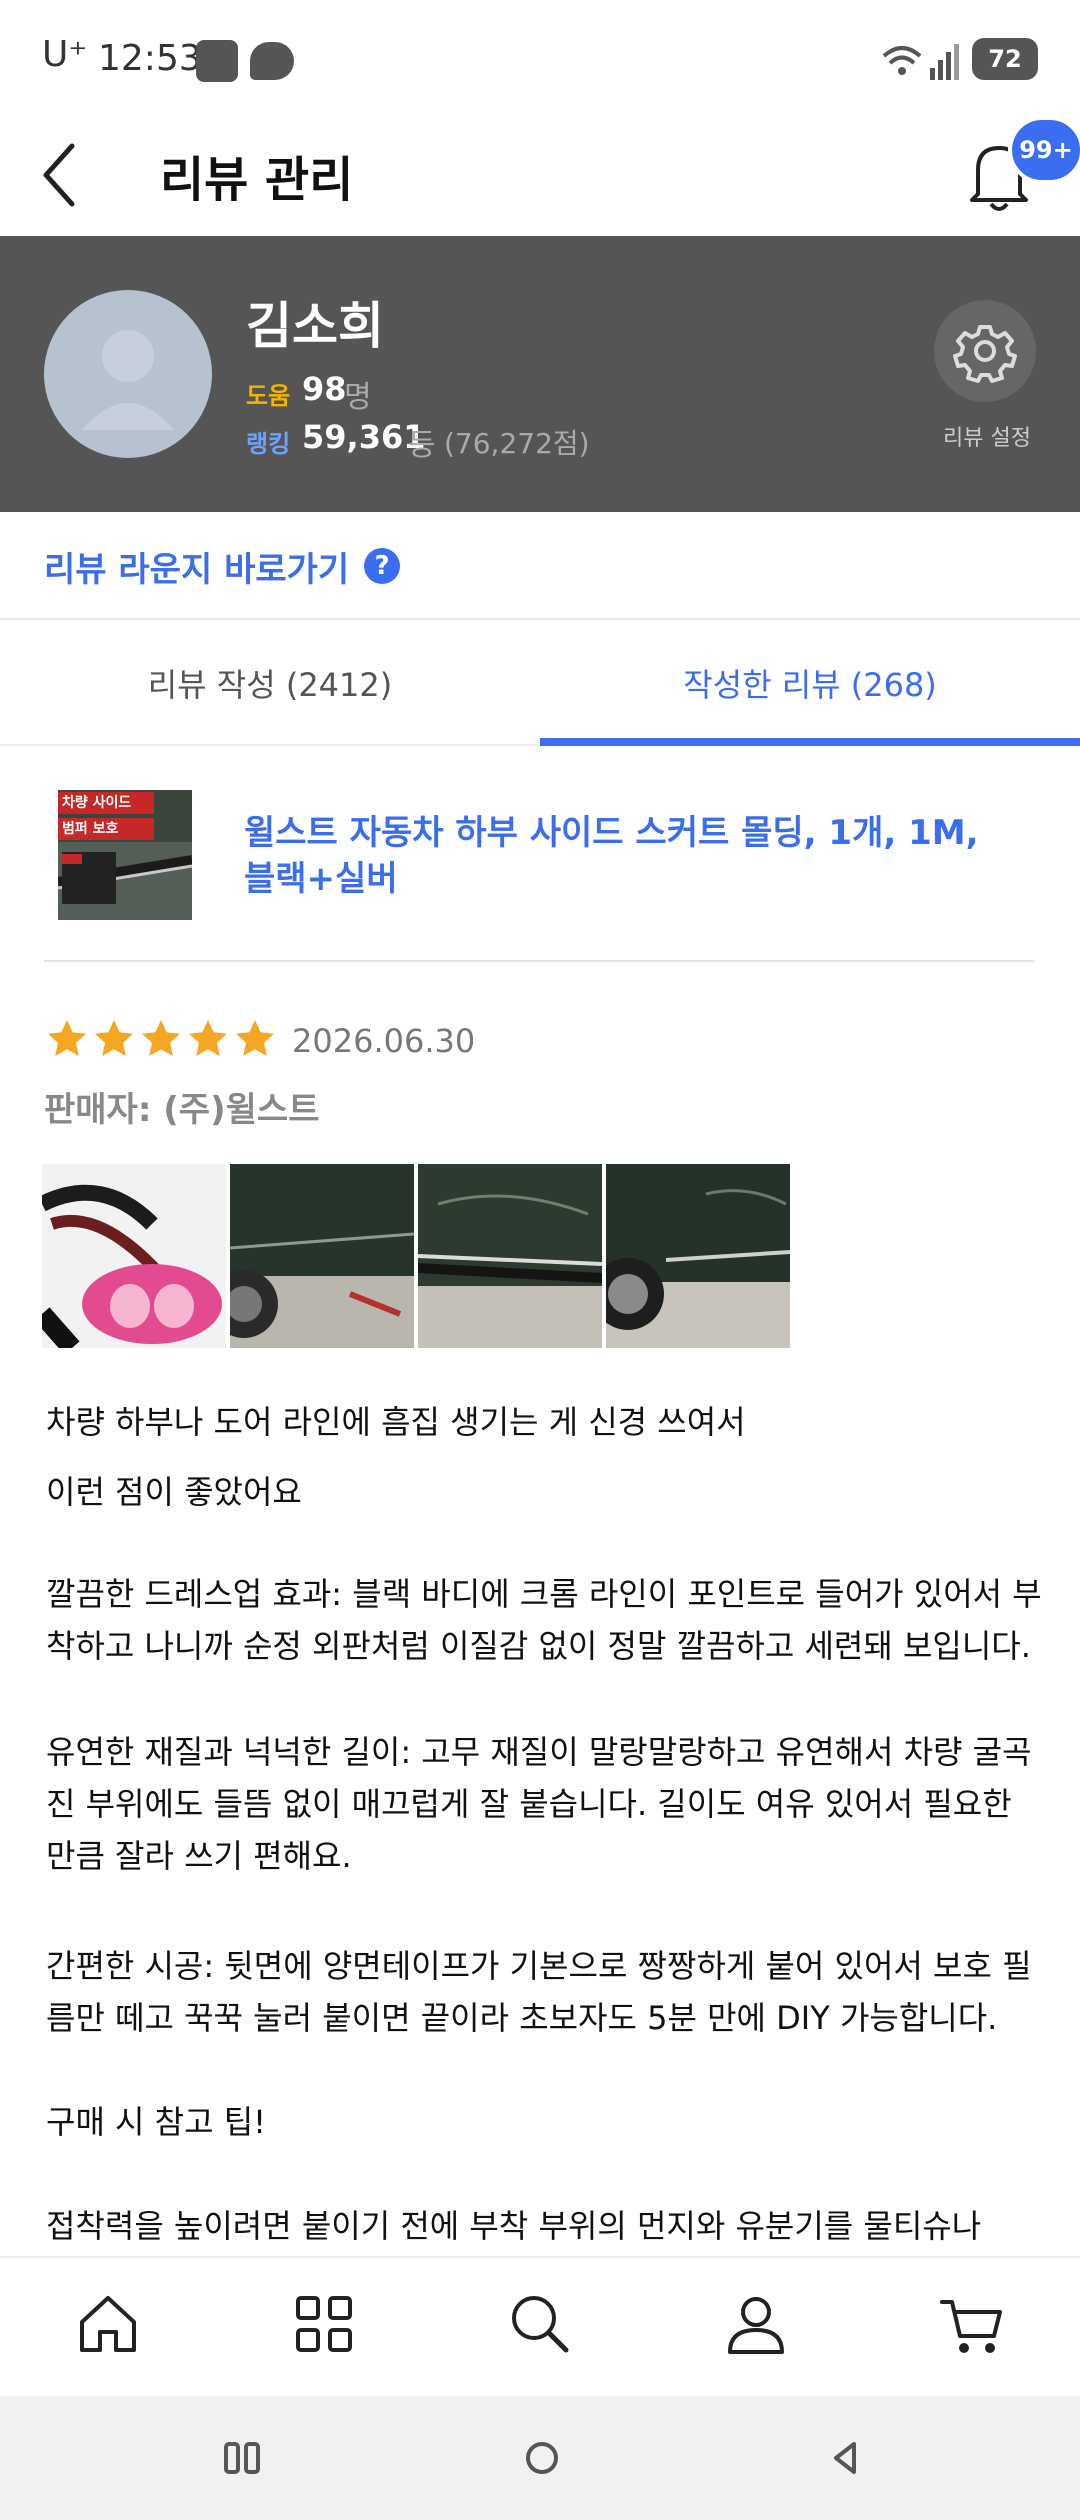 This screenshot has height=2520, width=1080. What do you see at coordinates (987, 438) in the screenshot?
I see `review-settings-label: 리뷰 설정` at bounding box center [987, 438].